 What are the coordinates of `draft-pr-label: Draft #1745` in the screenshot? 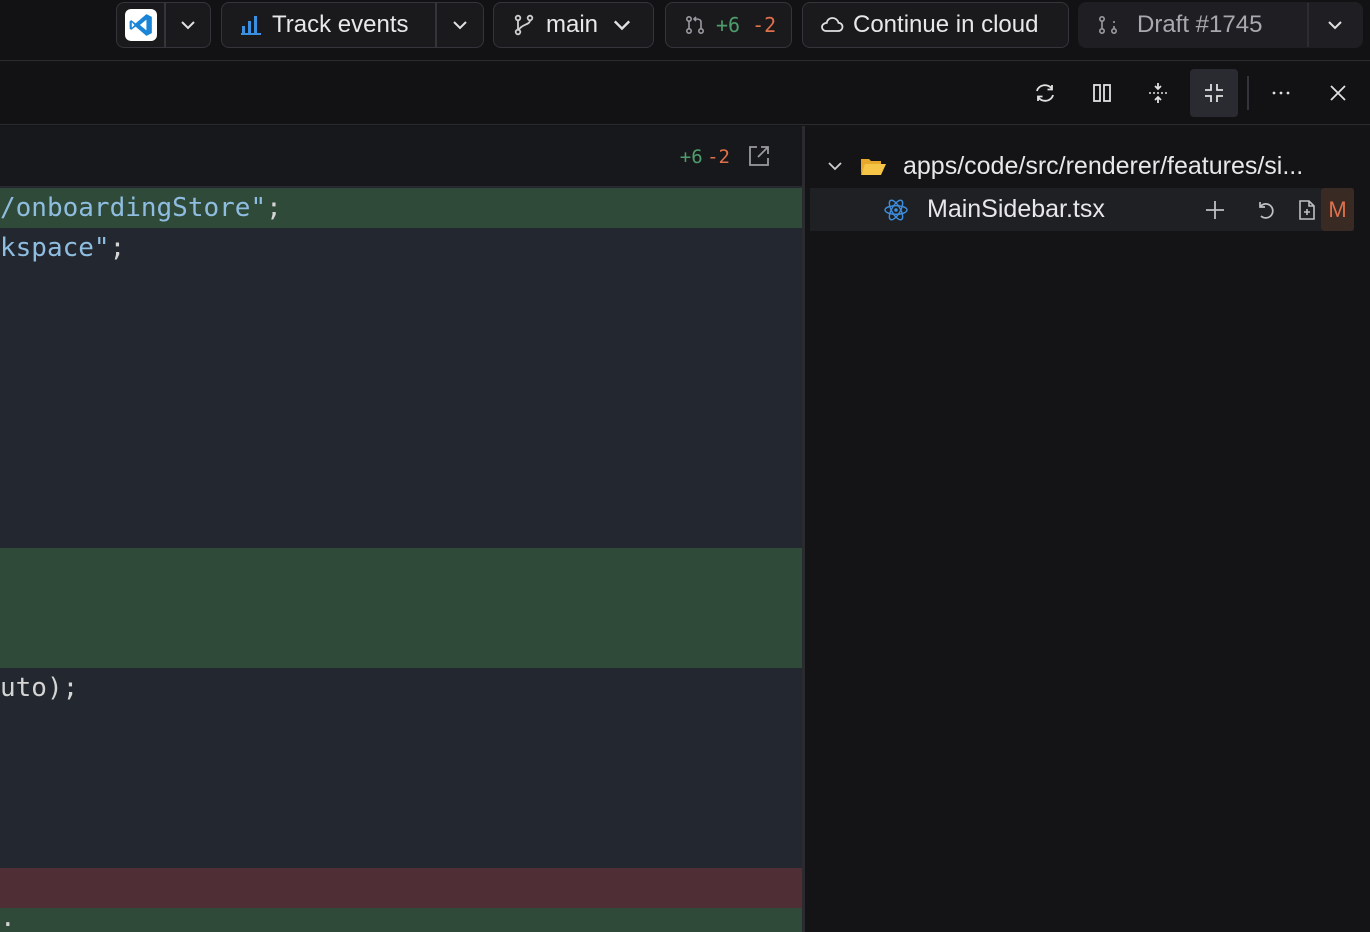 It's located at (1200, 24).